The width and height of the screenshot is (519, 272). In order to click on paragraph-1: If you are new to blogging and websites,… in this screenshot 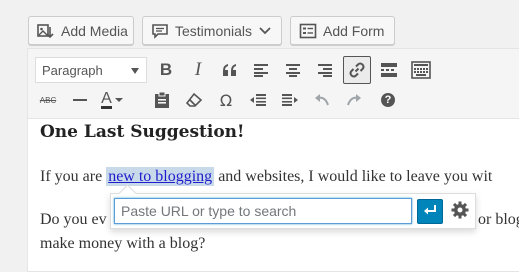, I will do `click(266, 176)`.